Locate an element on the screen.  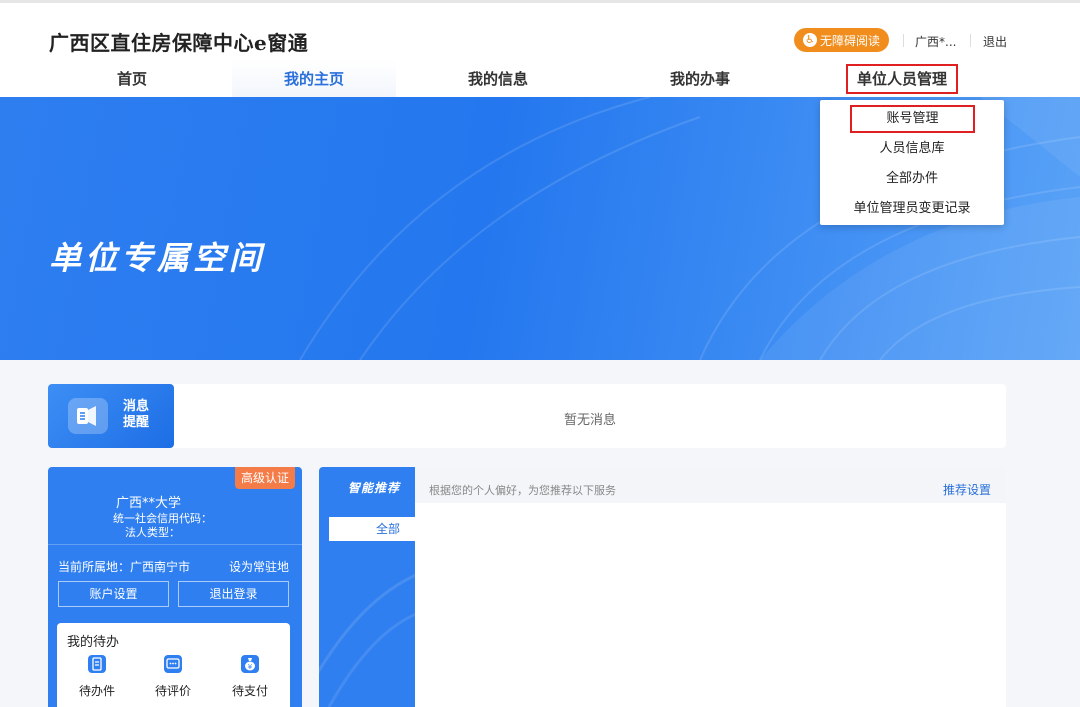
nav-unit-staff-management: 单位人员管理 is located at coordinates (902, 80).